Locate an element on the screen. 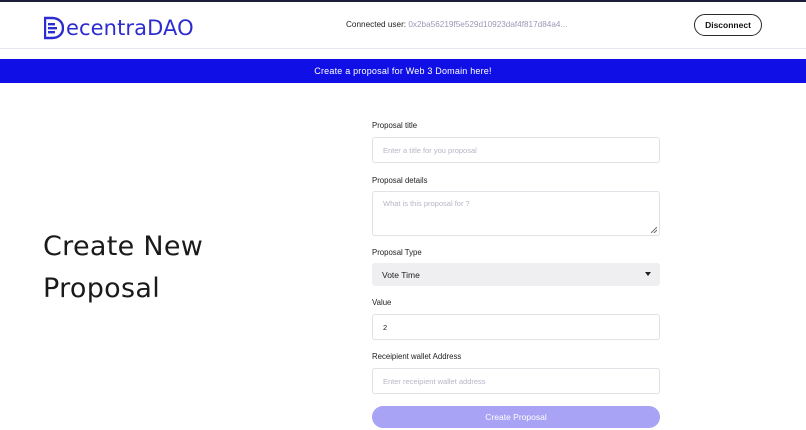  logo: ecentraDAO is located at coordinates (118, 28).